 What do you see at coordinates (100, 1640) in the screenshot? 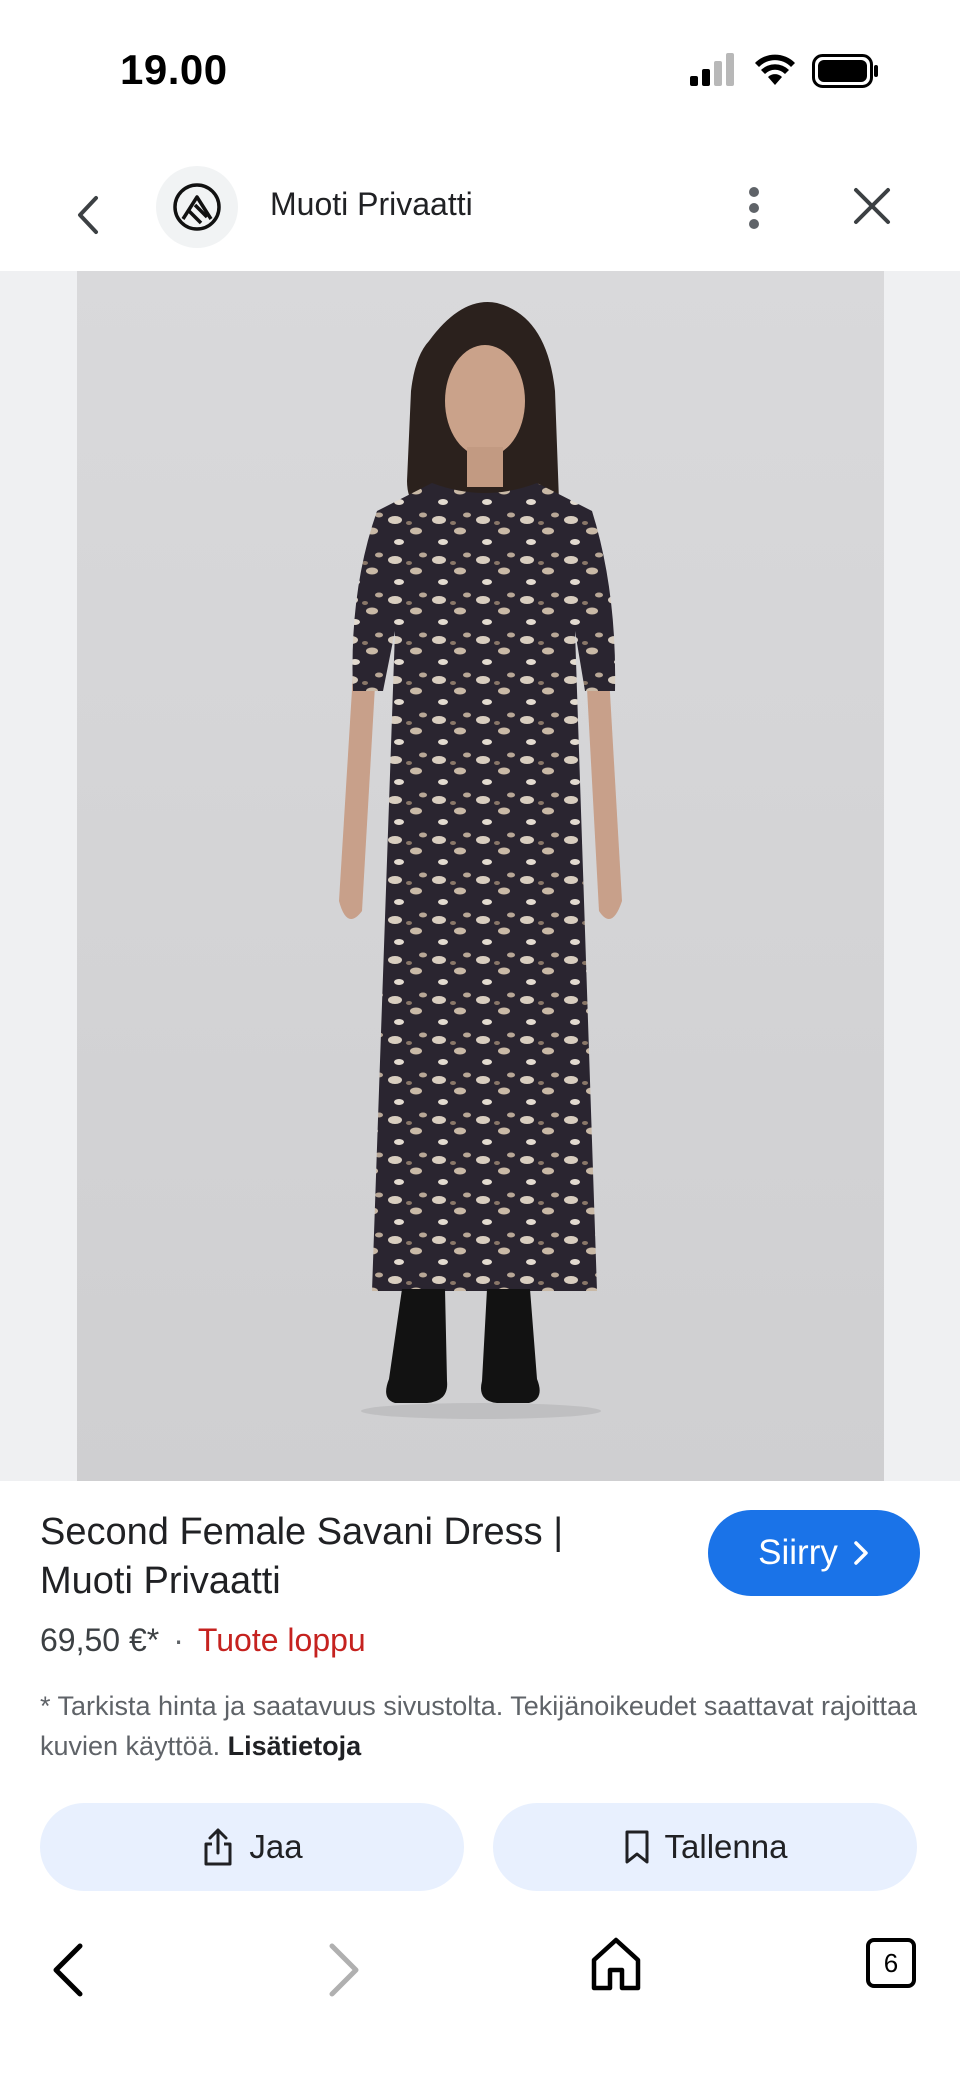
I see `price: 69,50 €*` at bounding box center [100, 1640].